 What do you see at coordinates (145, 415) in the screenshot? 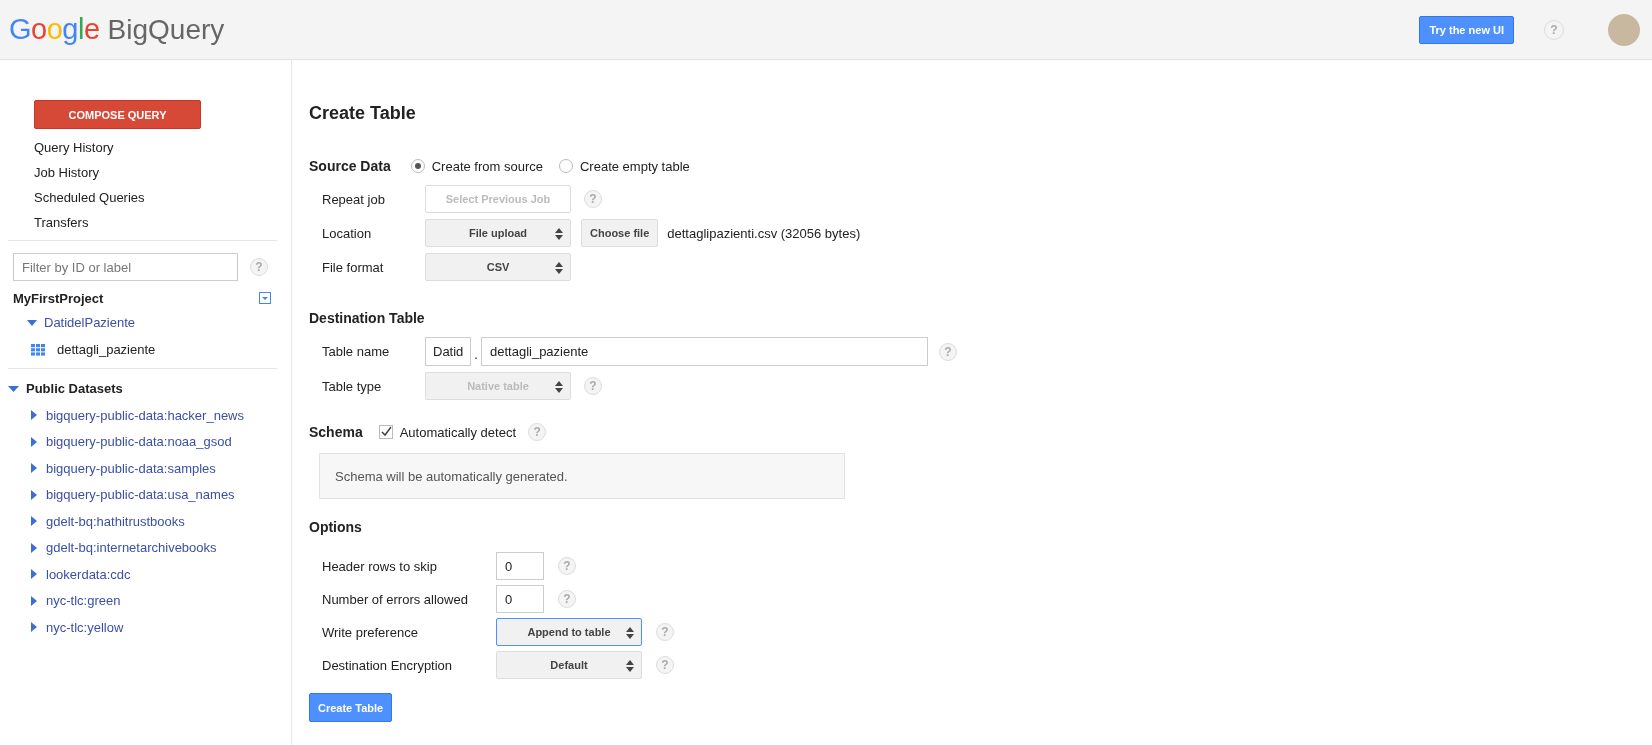
I see `dataset-link: bigquery-public-data:hacker_news` at bounding box center [145, 415].